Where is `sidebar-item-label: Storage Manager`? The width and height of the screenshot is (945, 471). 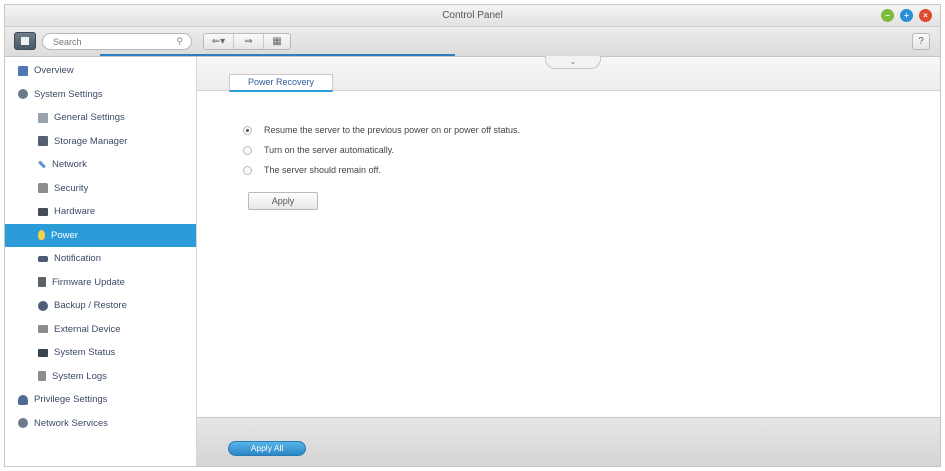 sidebar-item-label: Storage Manager is located at coordinates (91, 141).